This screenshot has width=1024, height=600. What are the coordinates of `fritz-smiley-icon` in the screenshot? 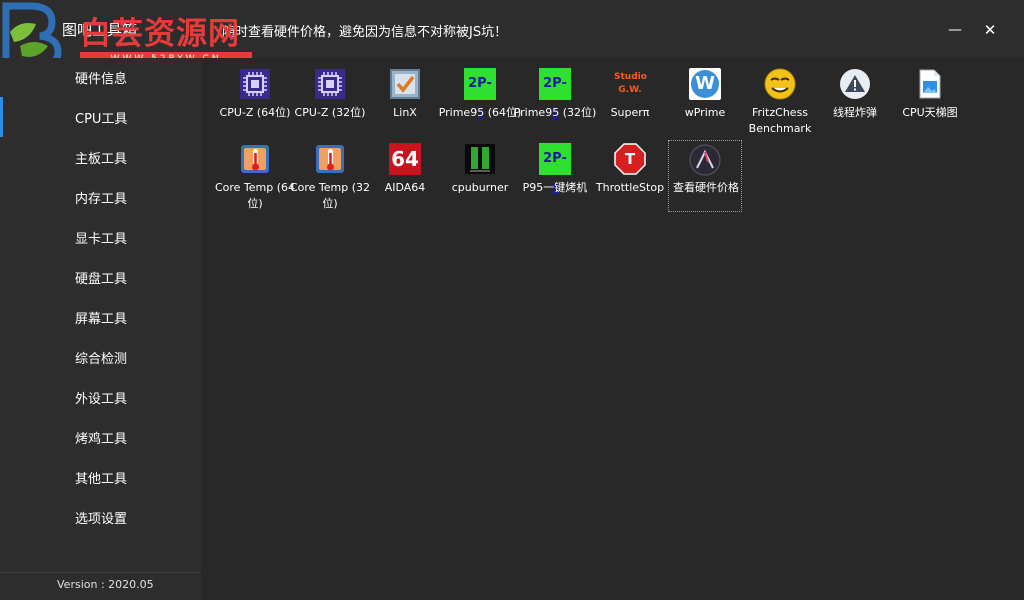 It's located at (780, 84).